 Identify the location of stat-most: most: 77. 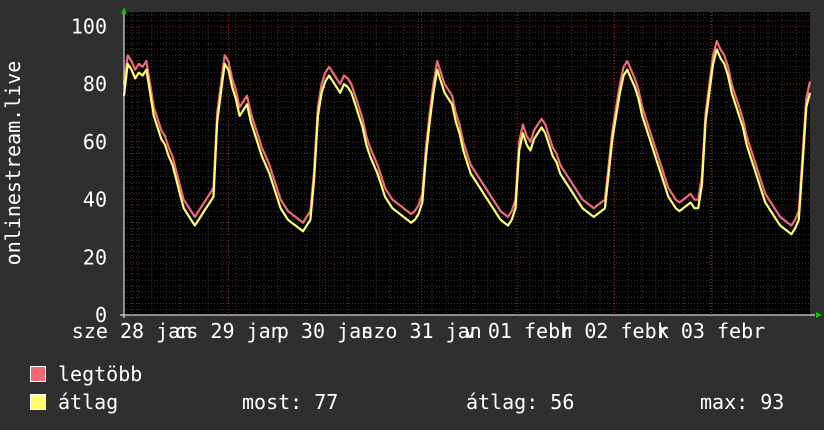
(290, 402).